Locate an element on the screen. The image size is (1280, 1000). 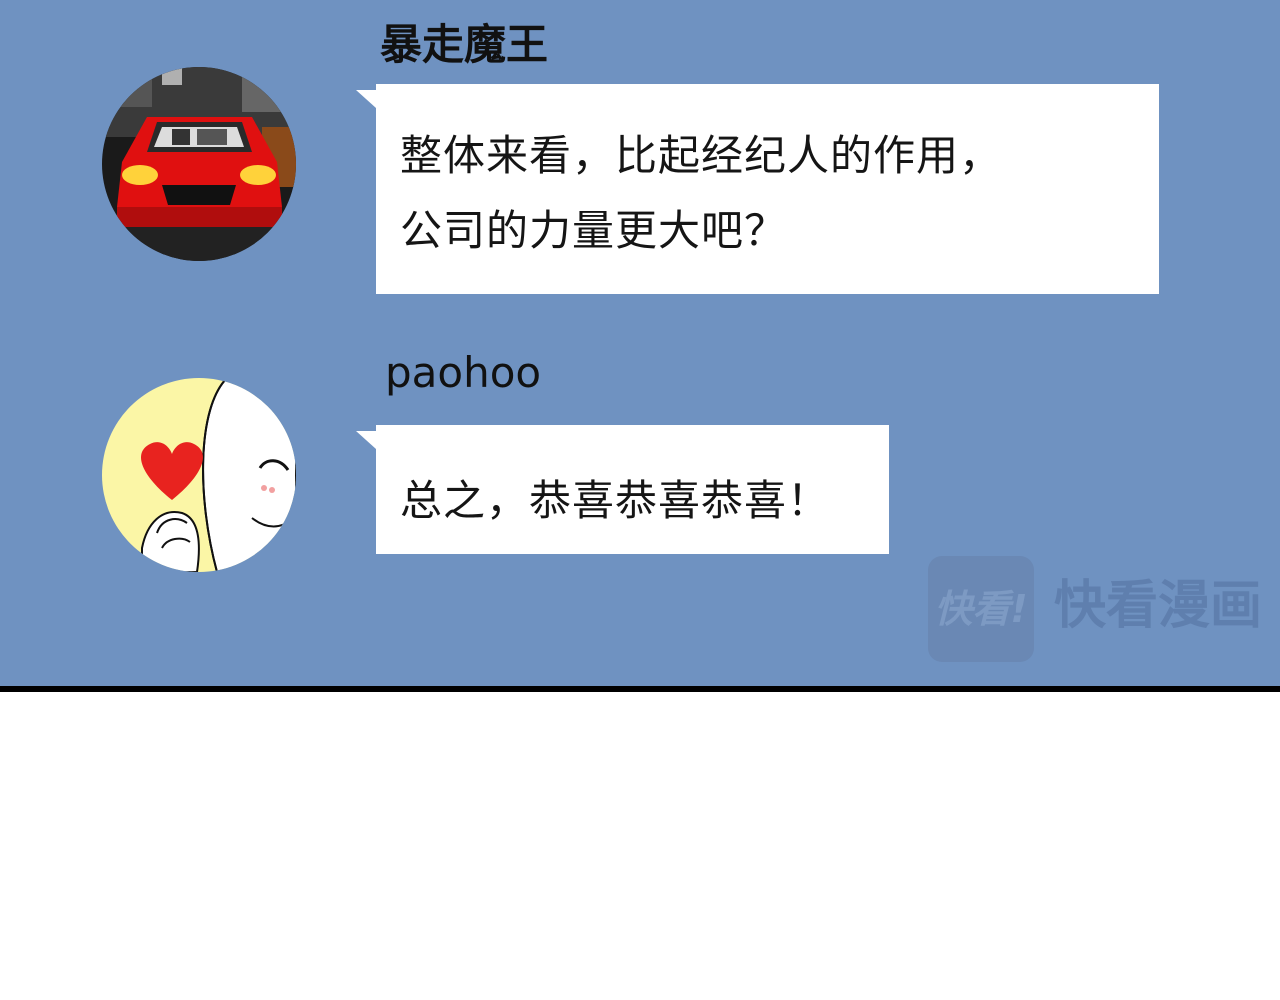
message-line: 整体来看，比起经纪人的作用， is located at coordinates (701, 155).